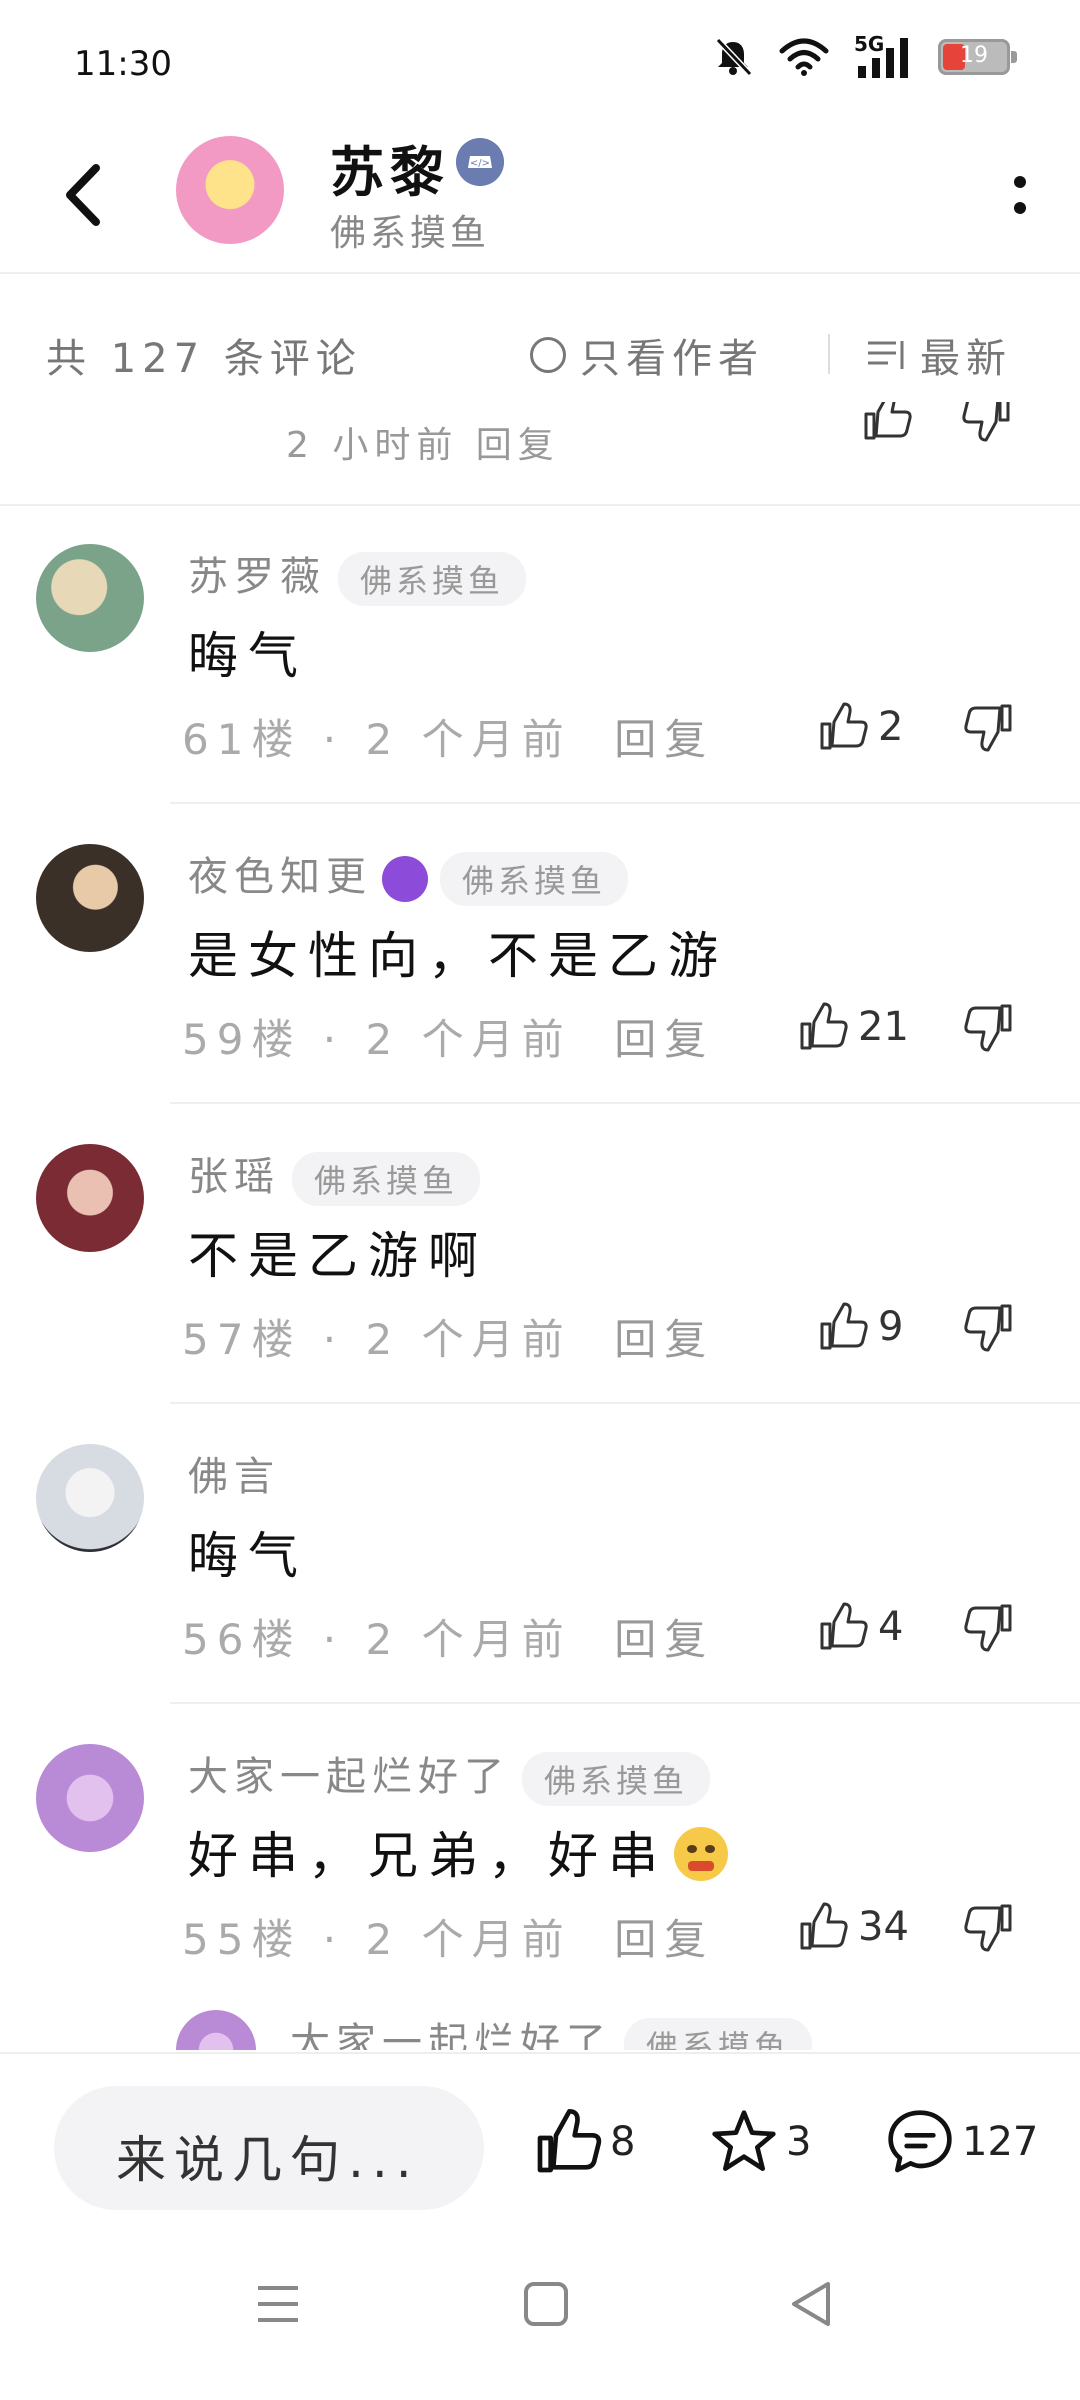 The width and height of the screenshot is (1080, 2400). I want to click on comment-item: 夜色知更 佛系摸鱼 是女性向，不是乙游 59楼 · 2 个月前 回复 21, so click(540, 954).